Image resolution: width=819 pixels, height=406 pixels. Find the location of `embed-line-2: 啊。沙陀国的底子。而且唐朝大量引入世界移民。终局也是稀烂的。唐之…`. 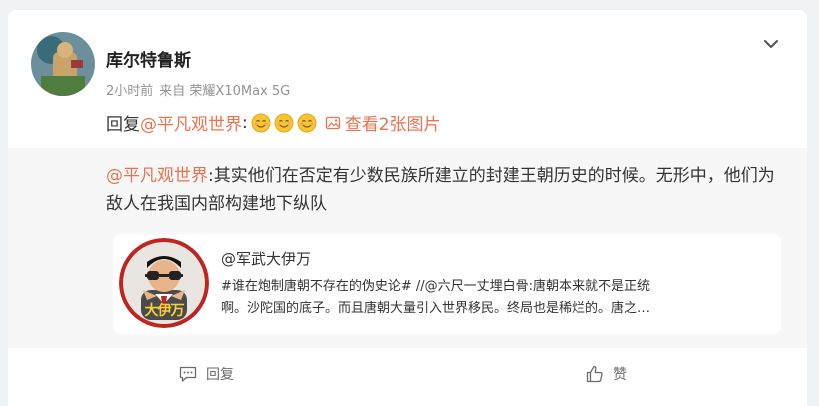

embed-line-2: 啊。沙陀国的底子。而且唐朝大量引入世界移民。终局也是稀烂的。唐之… is located at coordinates (436, 308).